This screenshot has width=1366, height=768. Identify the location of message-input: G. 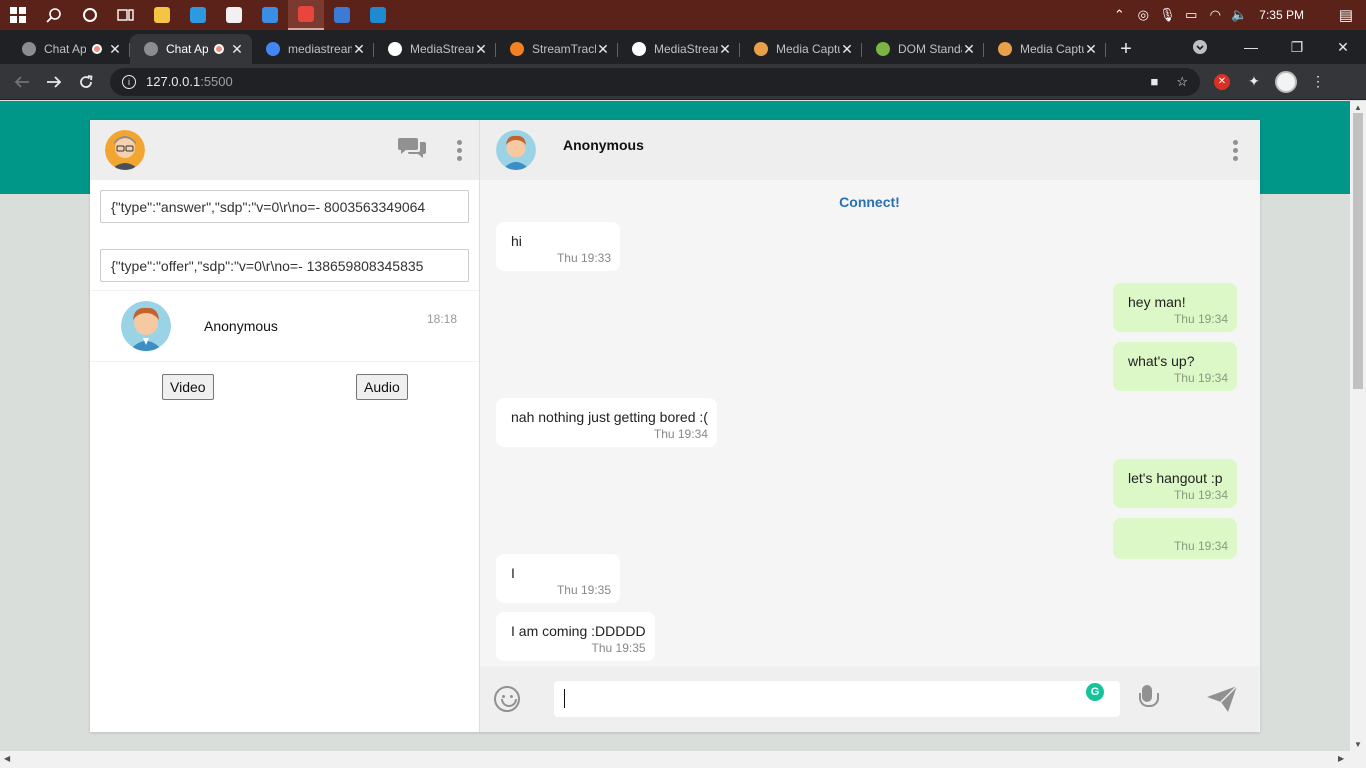
(837, 699).